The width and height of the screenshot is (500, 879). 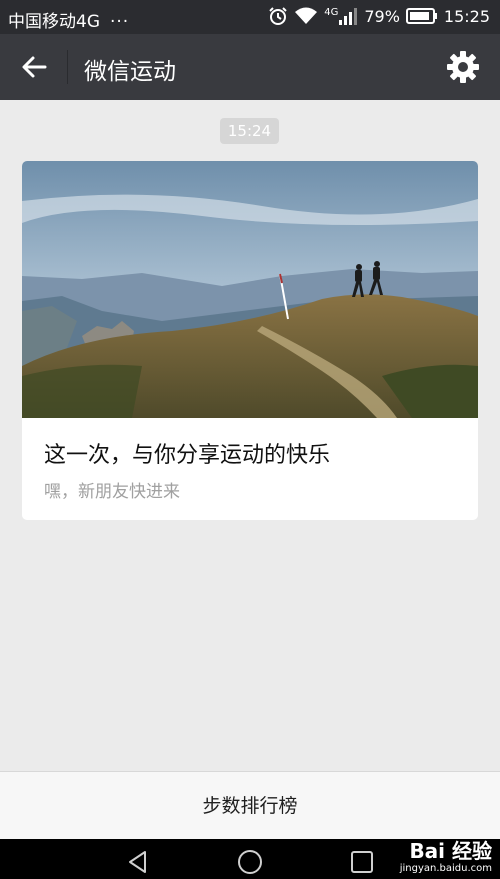 I want to click on message-timestamp: 15:24, so click(x=249, y=131).